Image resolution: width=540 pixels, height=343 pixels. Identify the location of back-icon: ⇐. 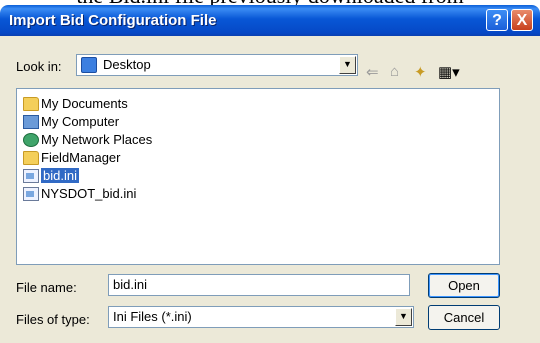
(372, 72).